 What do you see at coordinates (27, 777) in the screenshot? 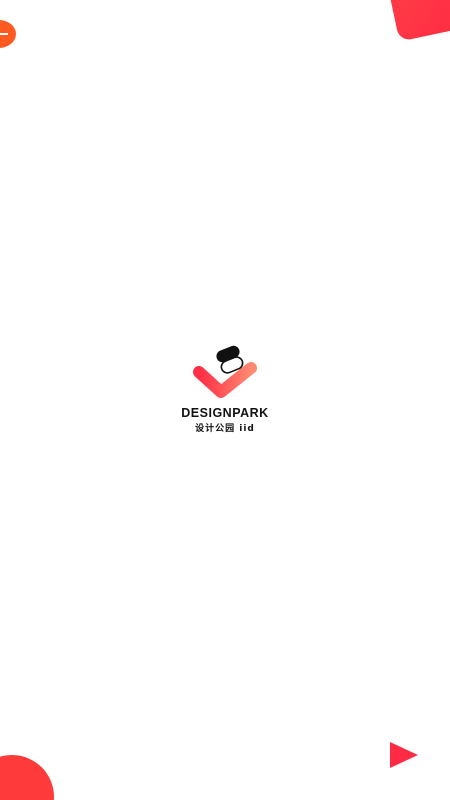
I see `red-circle-decoration` at bounding box center [27, 777].